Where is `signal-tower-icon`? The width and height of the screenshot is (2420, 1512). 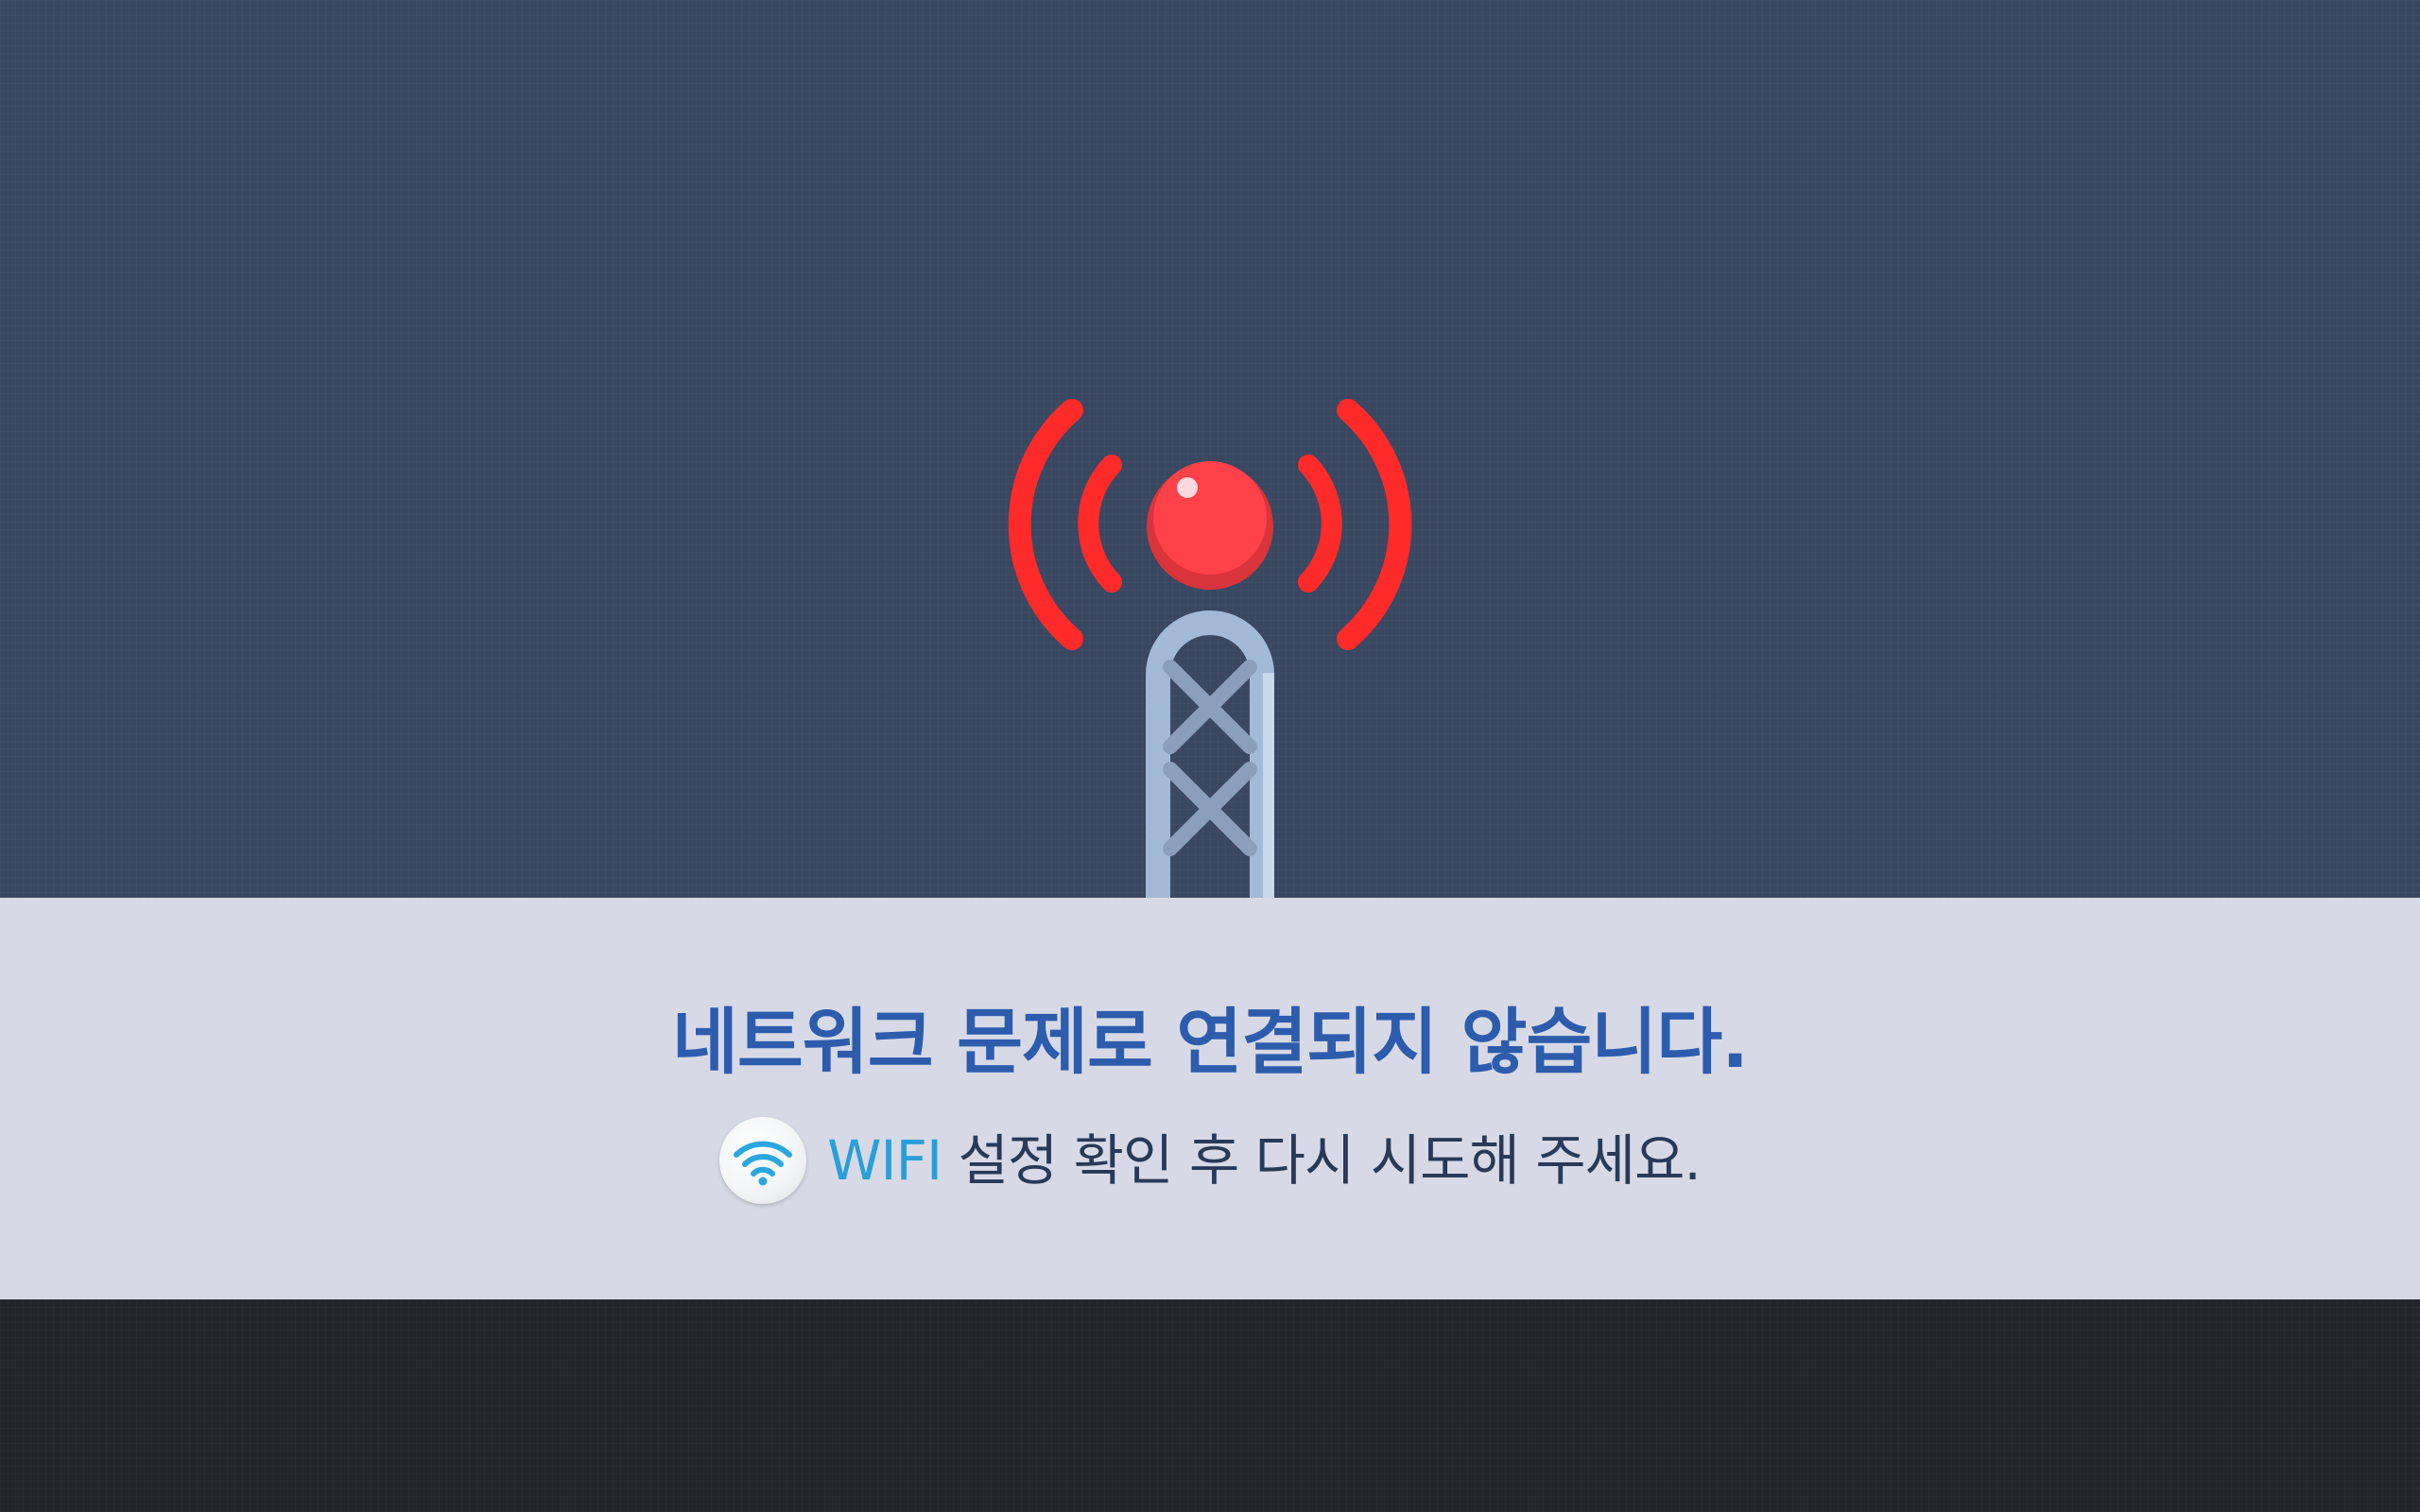
signal-tower-icon is located at coordinates (1210, 648).